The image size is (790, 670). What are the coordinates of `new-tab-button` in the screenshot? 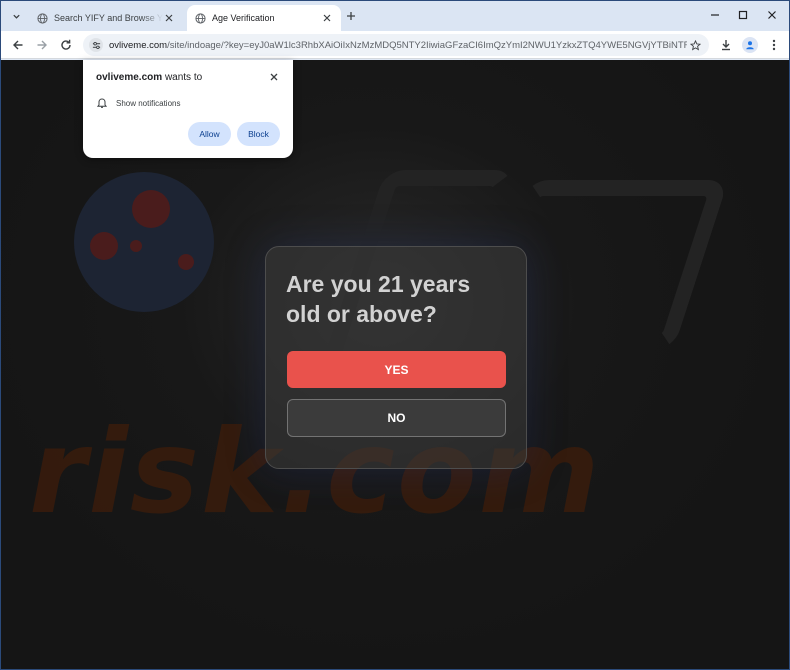 It's located at (351, 16).